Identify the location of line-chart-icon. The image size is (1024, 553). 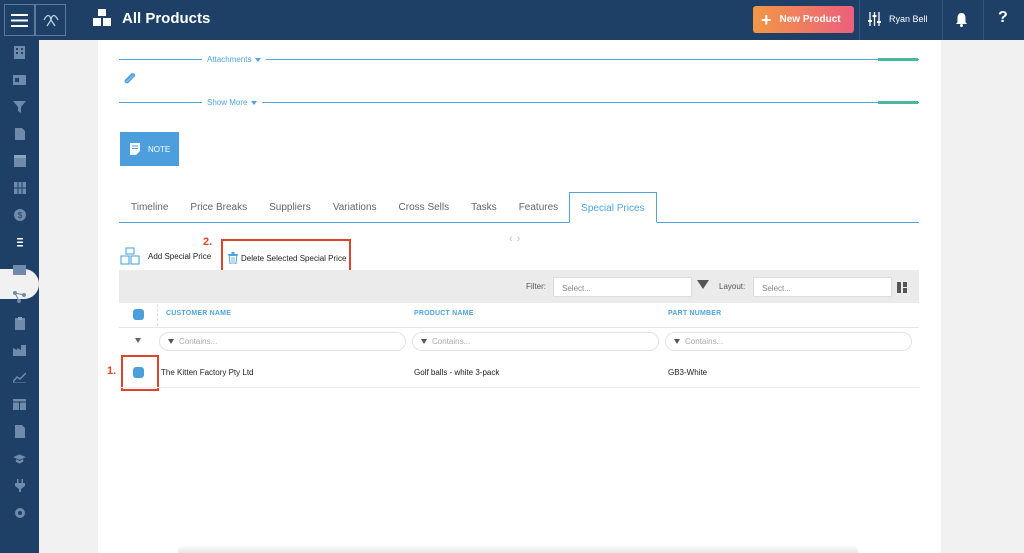
(19, 377).